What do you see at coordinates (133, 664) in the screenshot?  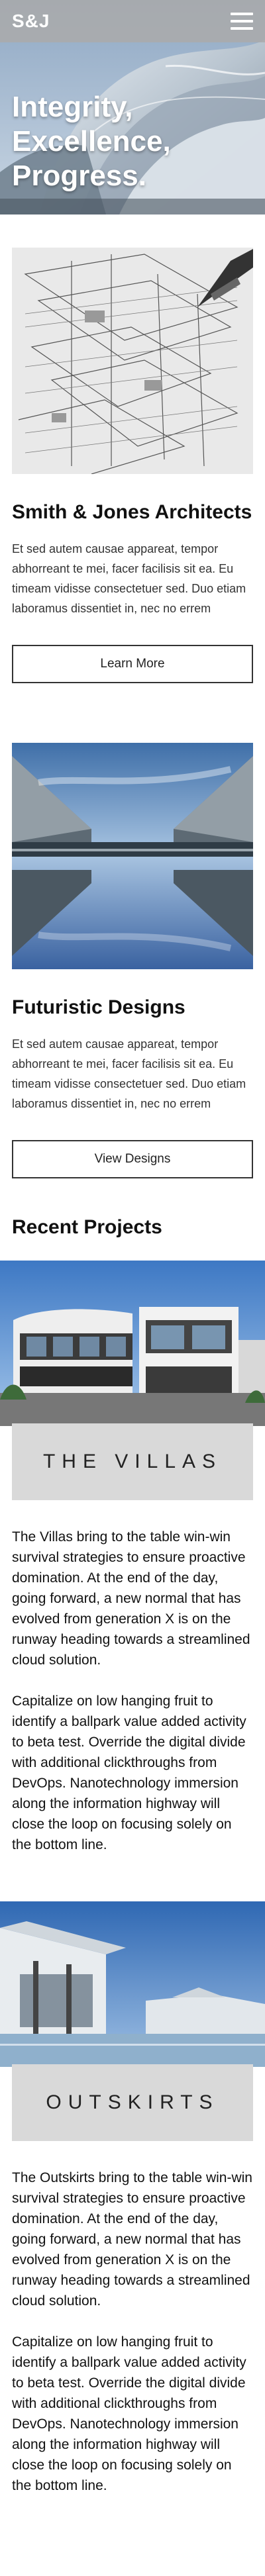 I see `learn-more-button: Learn More` at bounding box center [133, 664].